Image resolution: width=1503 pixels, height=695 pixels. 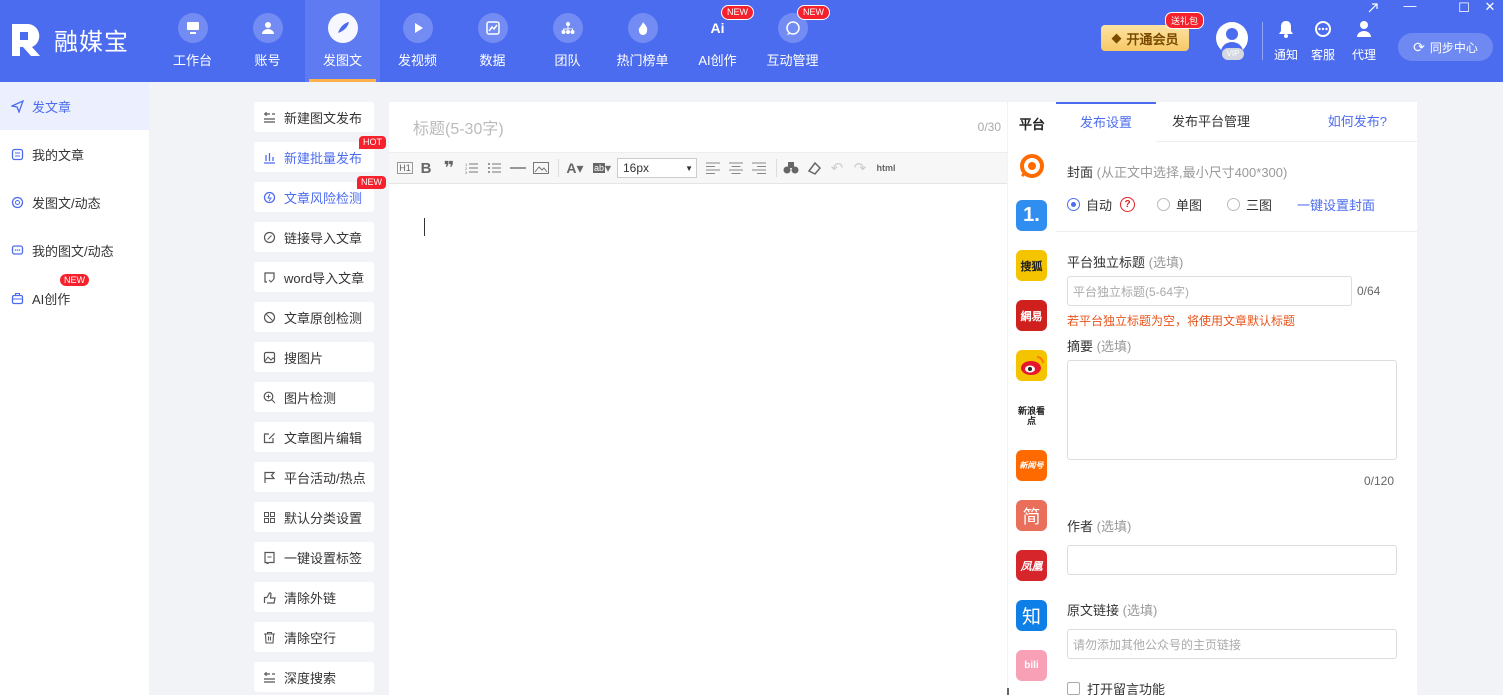 What do you see at coordinates (74, 106) in the screenshot?
I see `sidebar-item-post-article: 发文章` at bounding box center [74, 106].